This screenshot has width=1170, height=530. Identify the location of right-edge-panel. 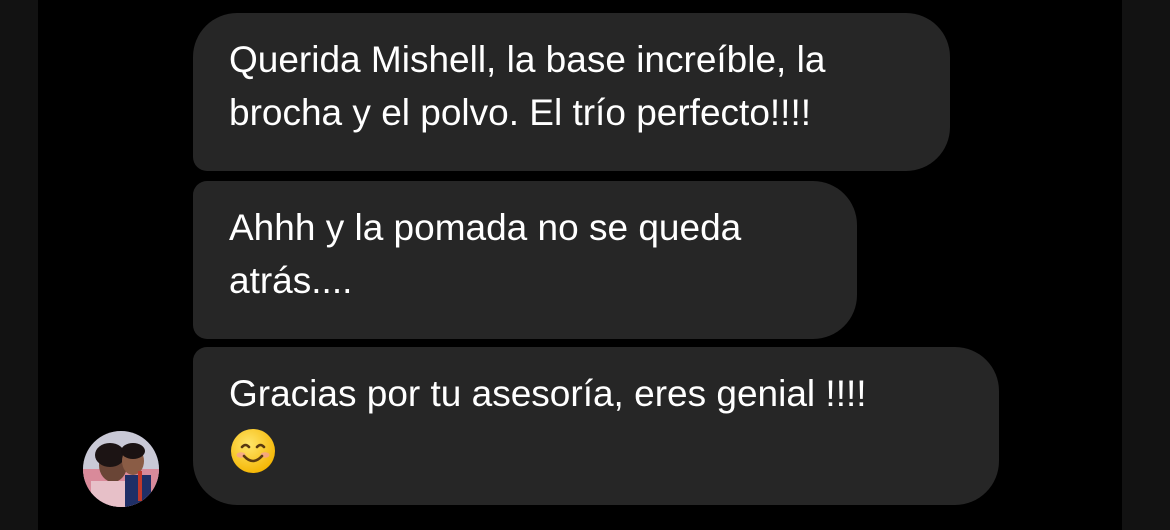
(1146, 265).